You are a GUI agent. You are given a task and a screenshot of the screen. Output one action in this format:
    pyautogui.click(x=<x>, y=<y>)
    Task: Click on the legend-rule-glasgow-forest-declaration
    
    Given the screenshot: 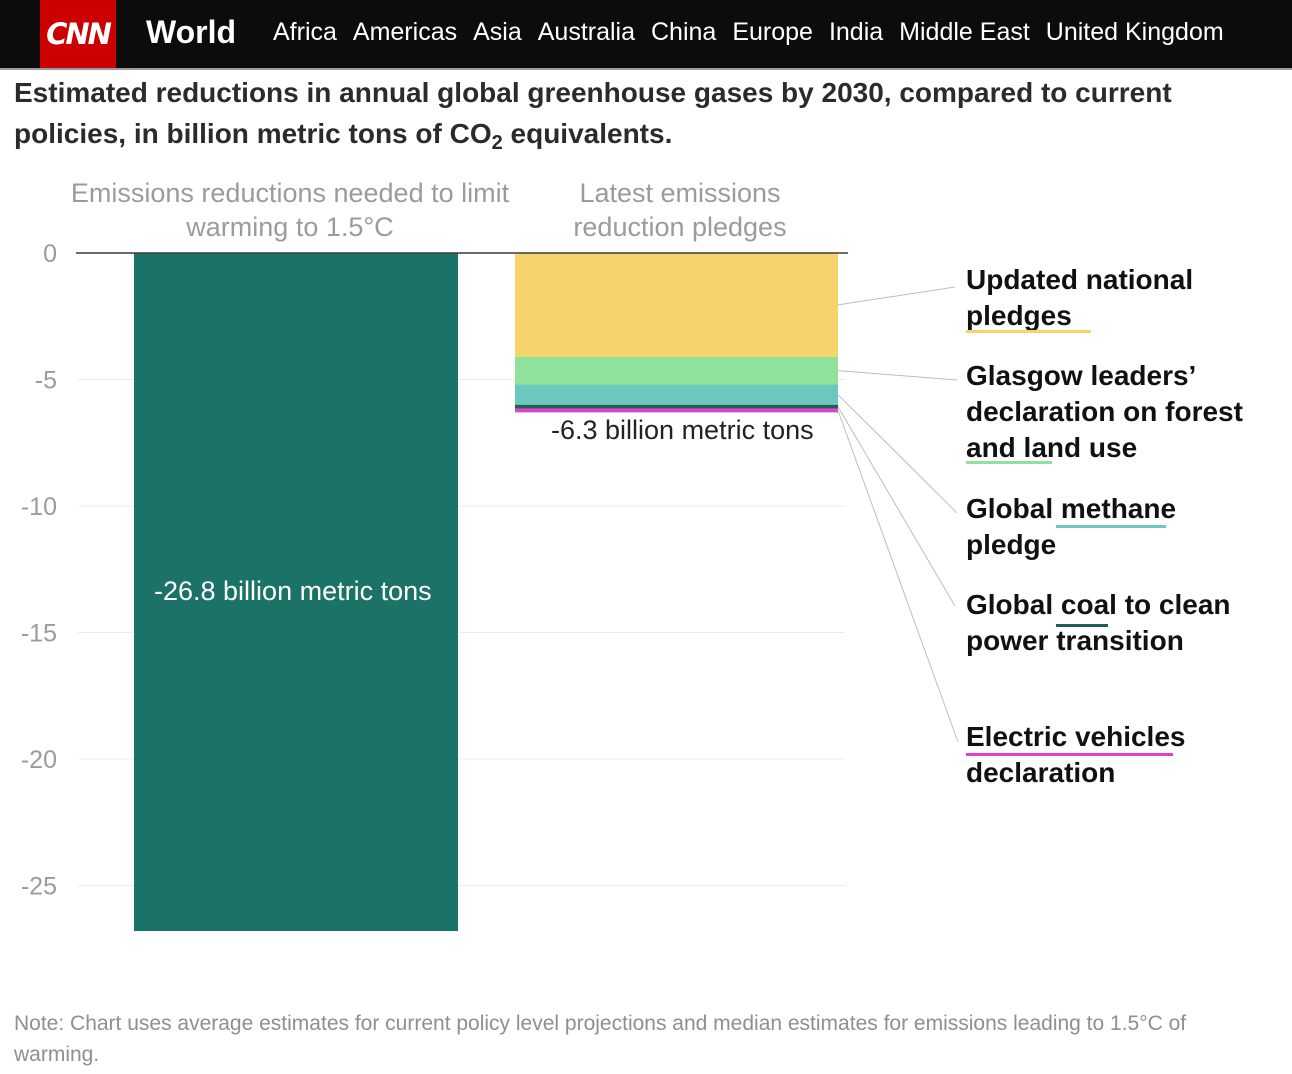 What is the action you would take?
    pyautogui.click(x=1009, y=462)
    